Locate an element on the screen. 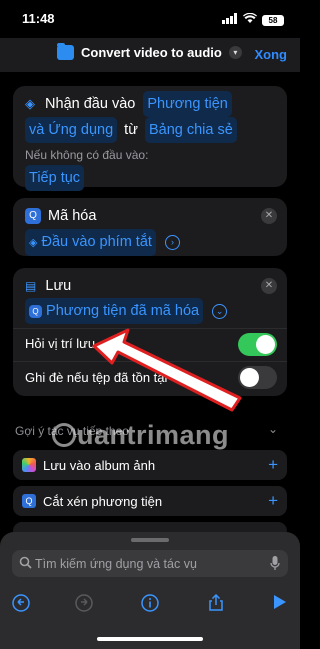  encoded-media-token: Q Phương tiện đã mã hóa is located at coordinates (114, 311).